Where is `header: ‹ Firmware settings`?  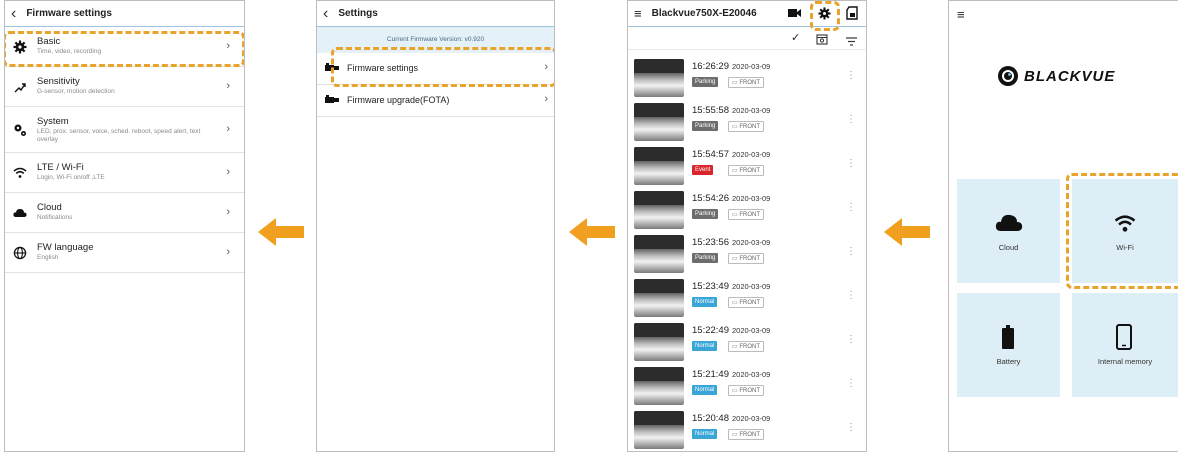 header: ‹ Firmware settings is located at coordinates (124, 14).